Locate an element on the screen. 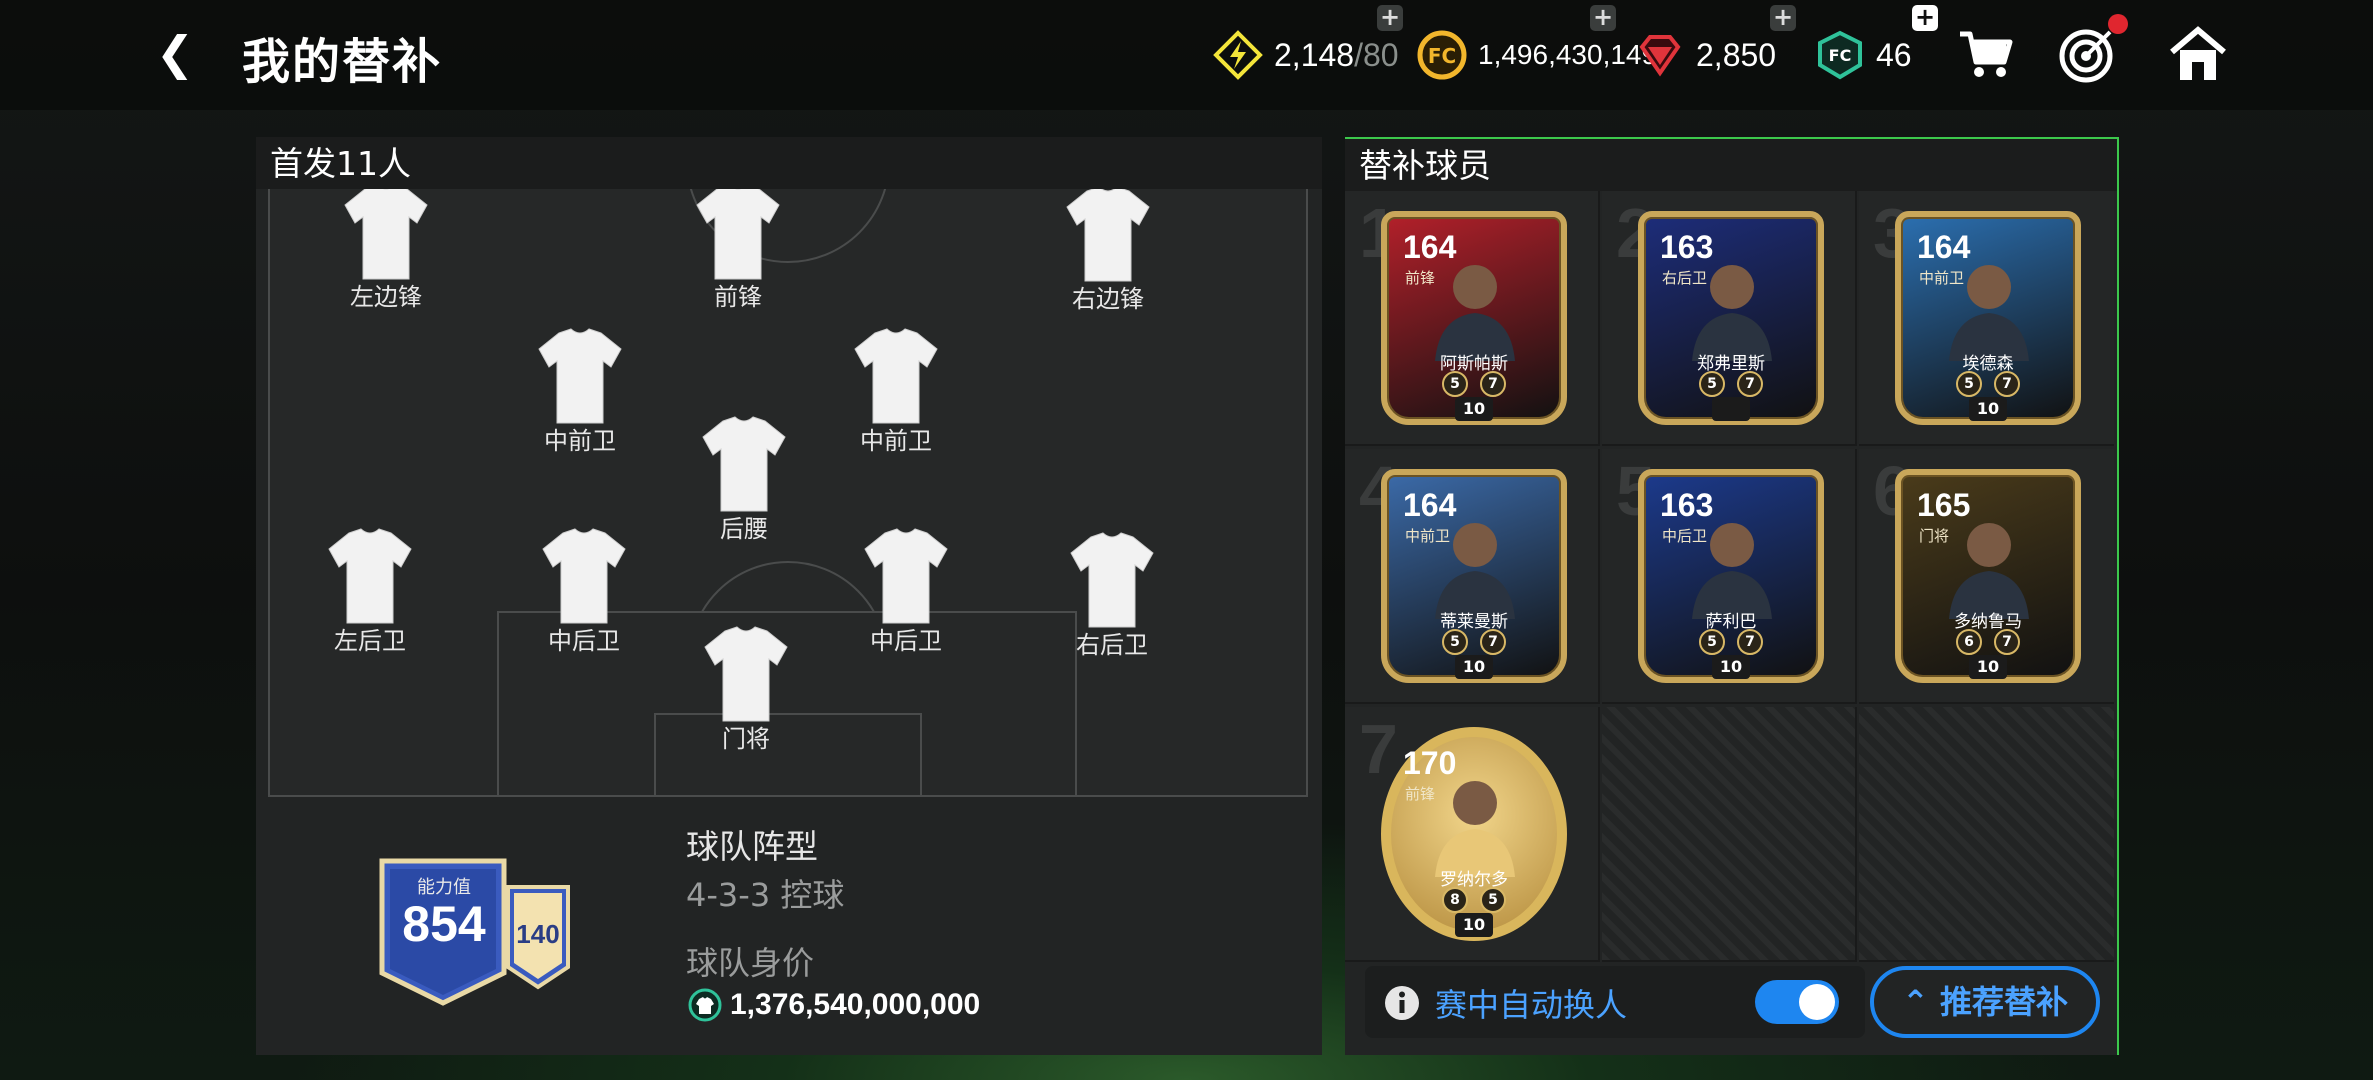 The height and width of the screenshot is (1080, 2373). cart-icon is located at coordinates (1986, 54).